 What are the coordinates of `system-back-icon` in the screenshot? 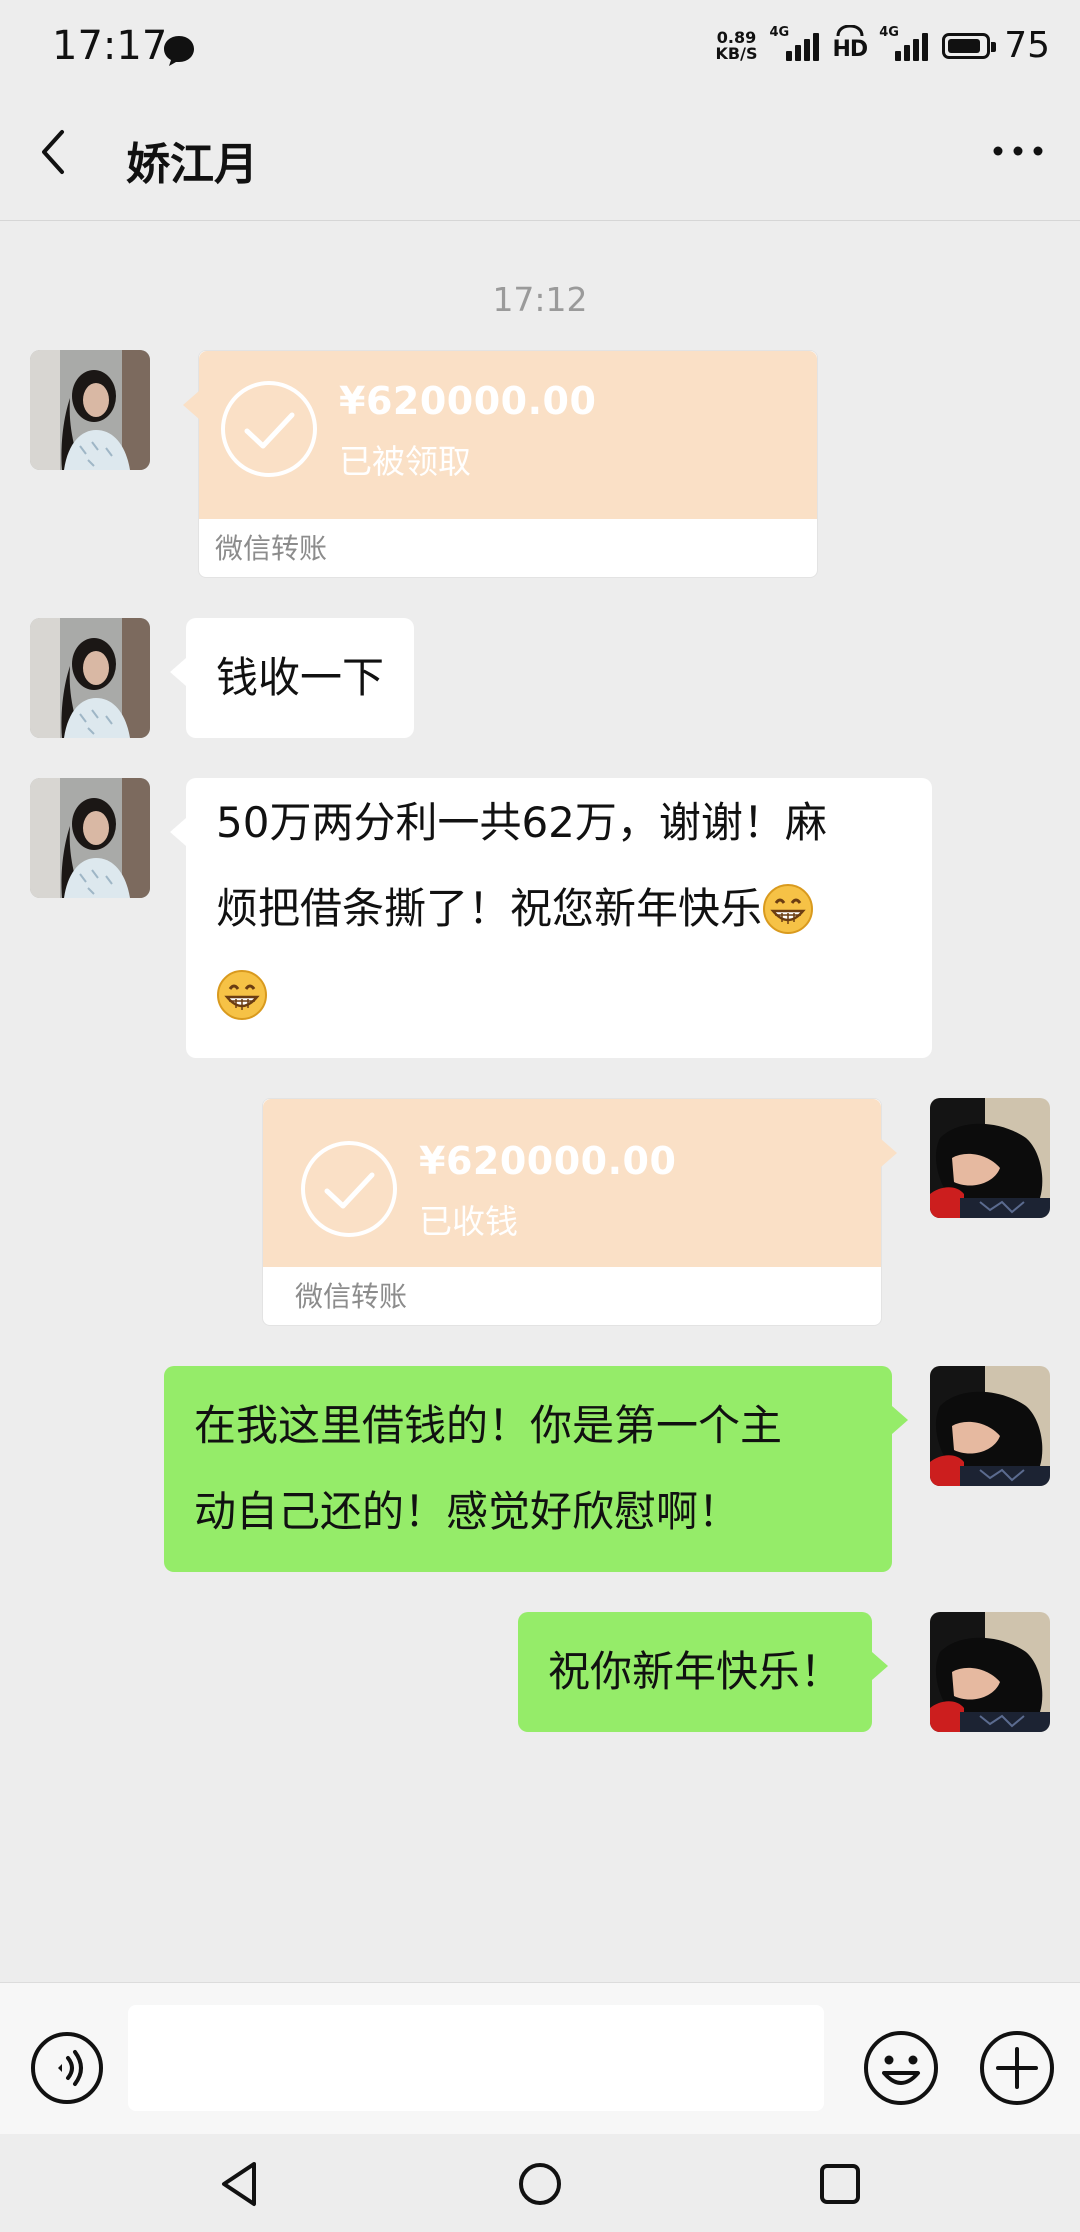 It's located at (240, 2184).